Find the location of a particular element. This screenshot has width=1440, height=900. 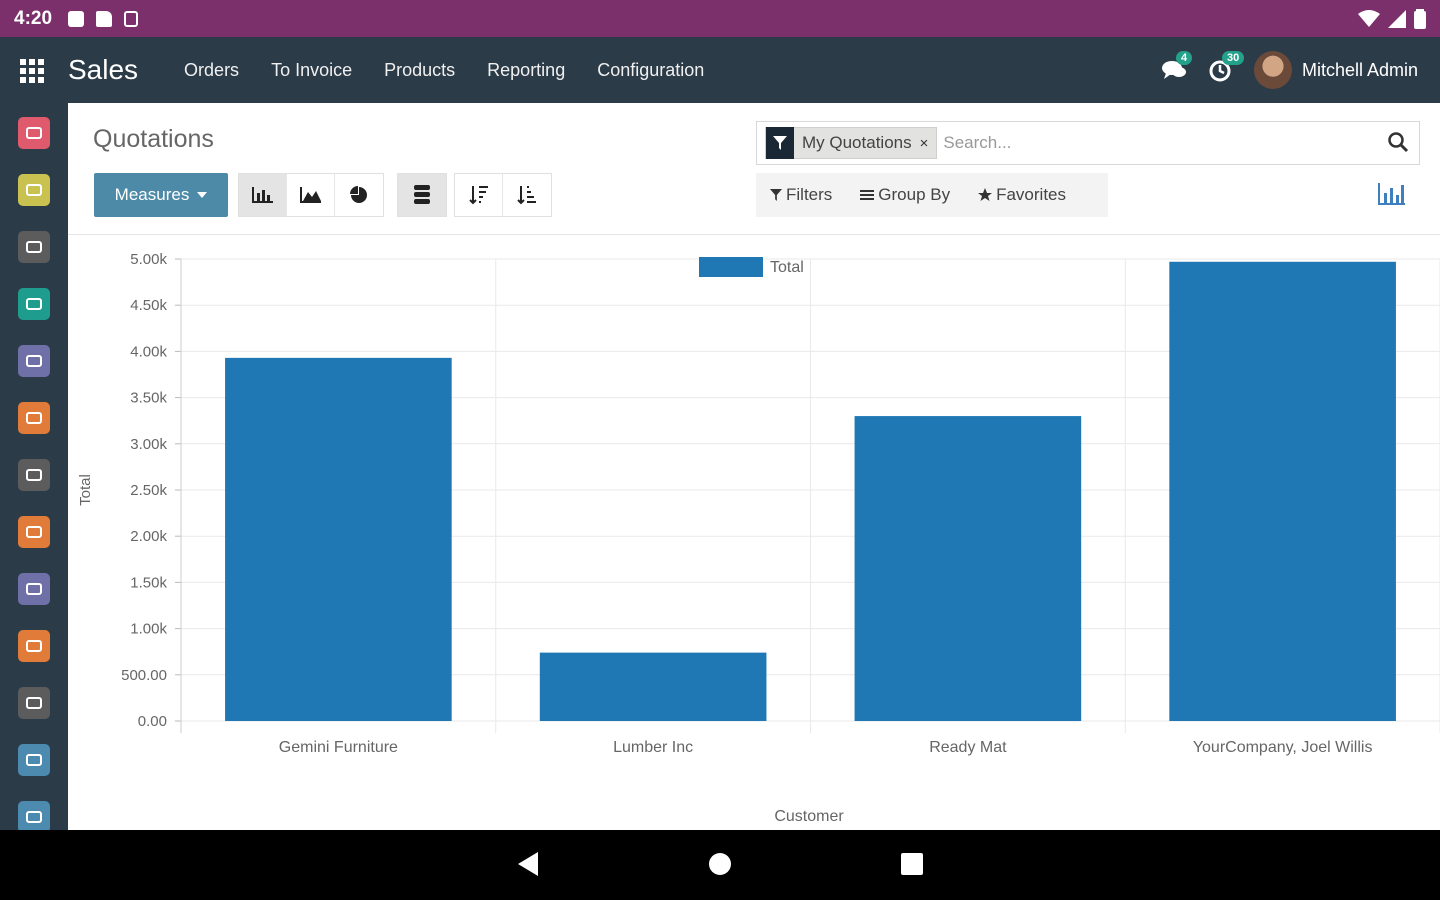

battery-icon is located at coordinates (1420, 18).